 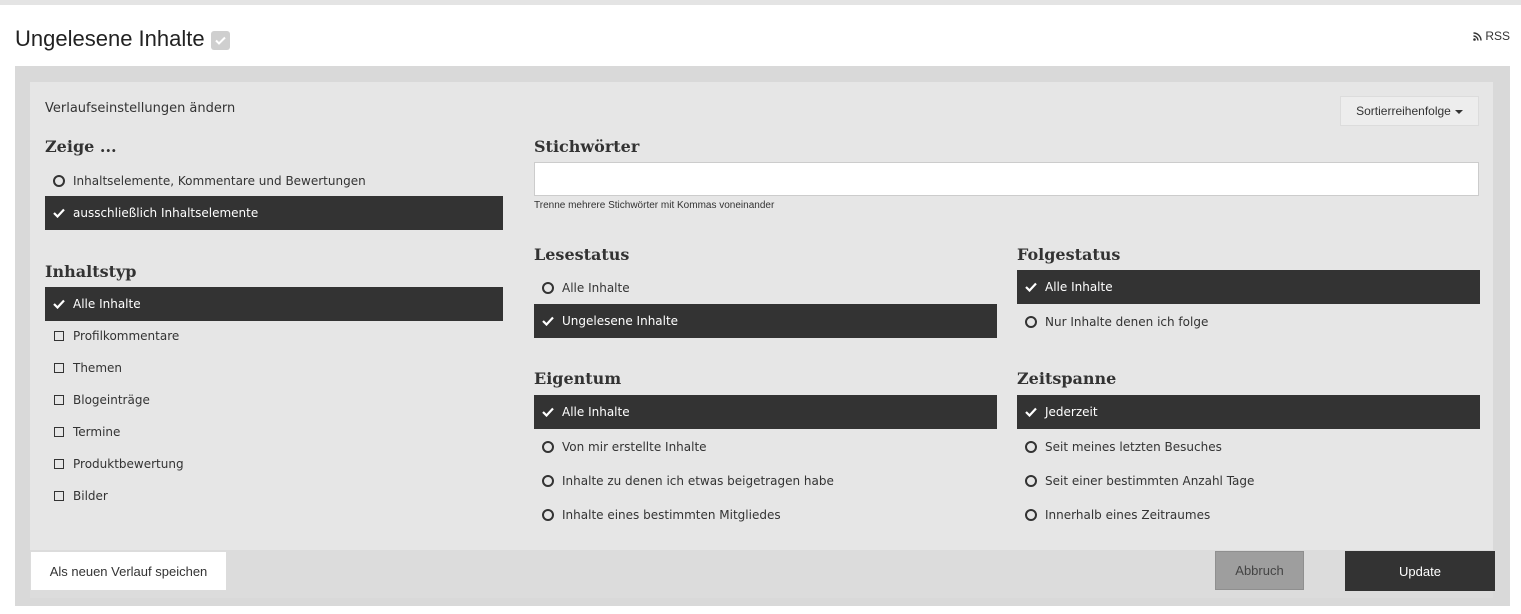 I want to click on content-type-label: Bilder, so click(x=90, y=496).